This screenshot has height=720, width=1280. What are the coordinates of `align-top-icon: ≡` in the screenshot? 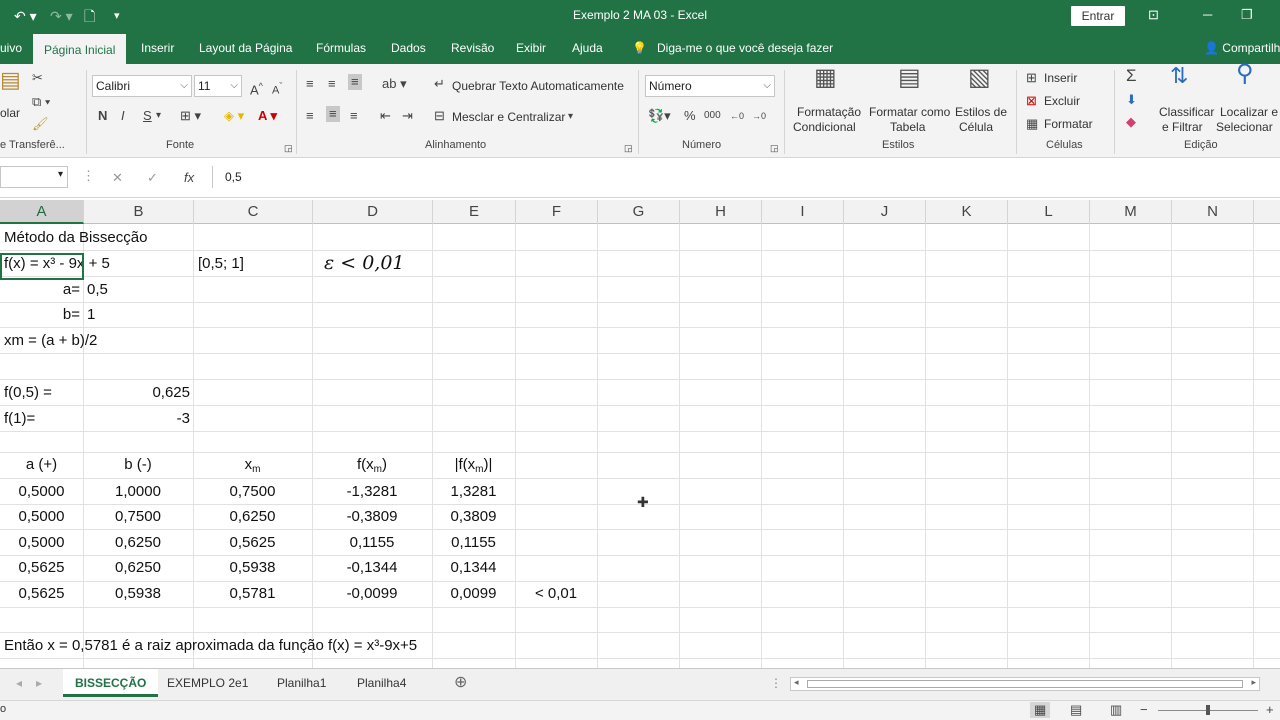 It's located at (310, 84).